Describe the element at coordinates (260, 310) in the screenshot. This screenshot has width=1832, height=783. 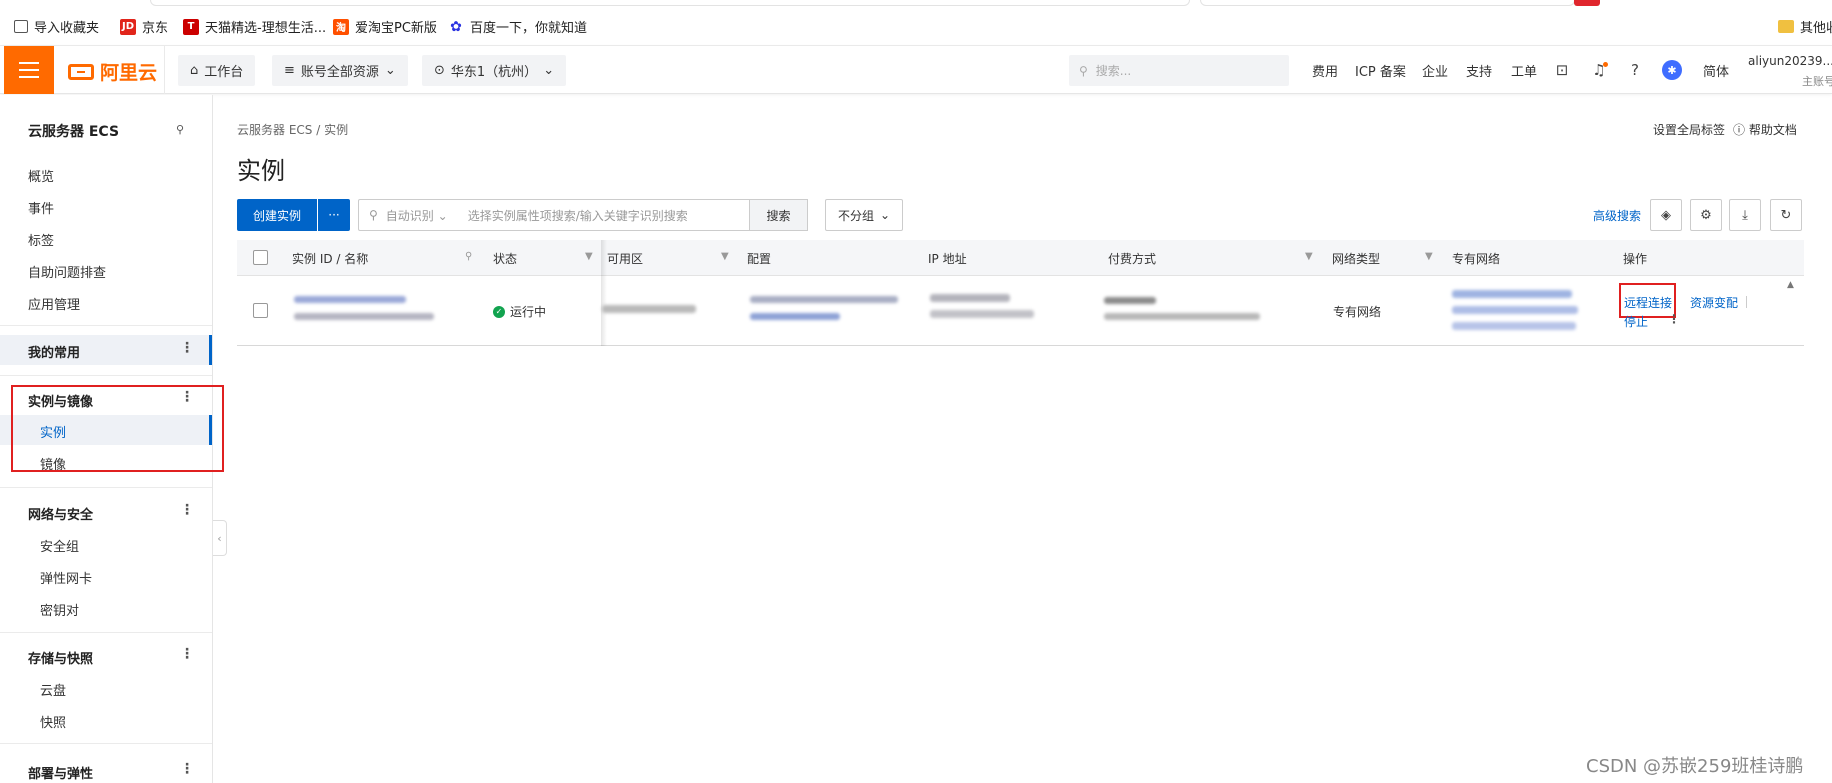
I see `row-checkbox` at that location.